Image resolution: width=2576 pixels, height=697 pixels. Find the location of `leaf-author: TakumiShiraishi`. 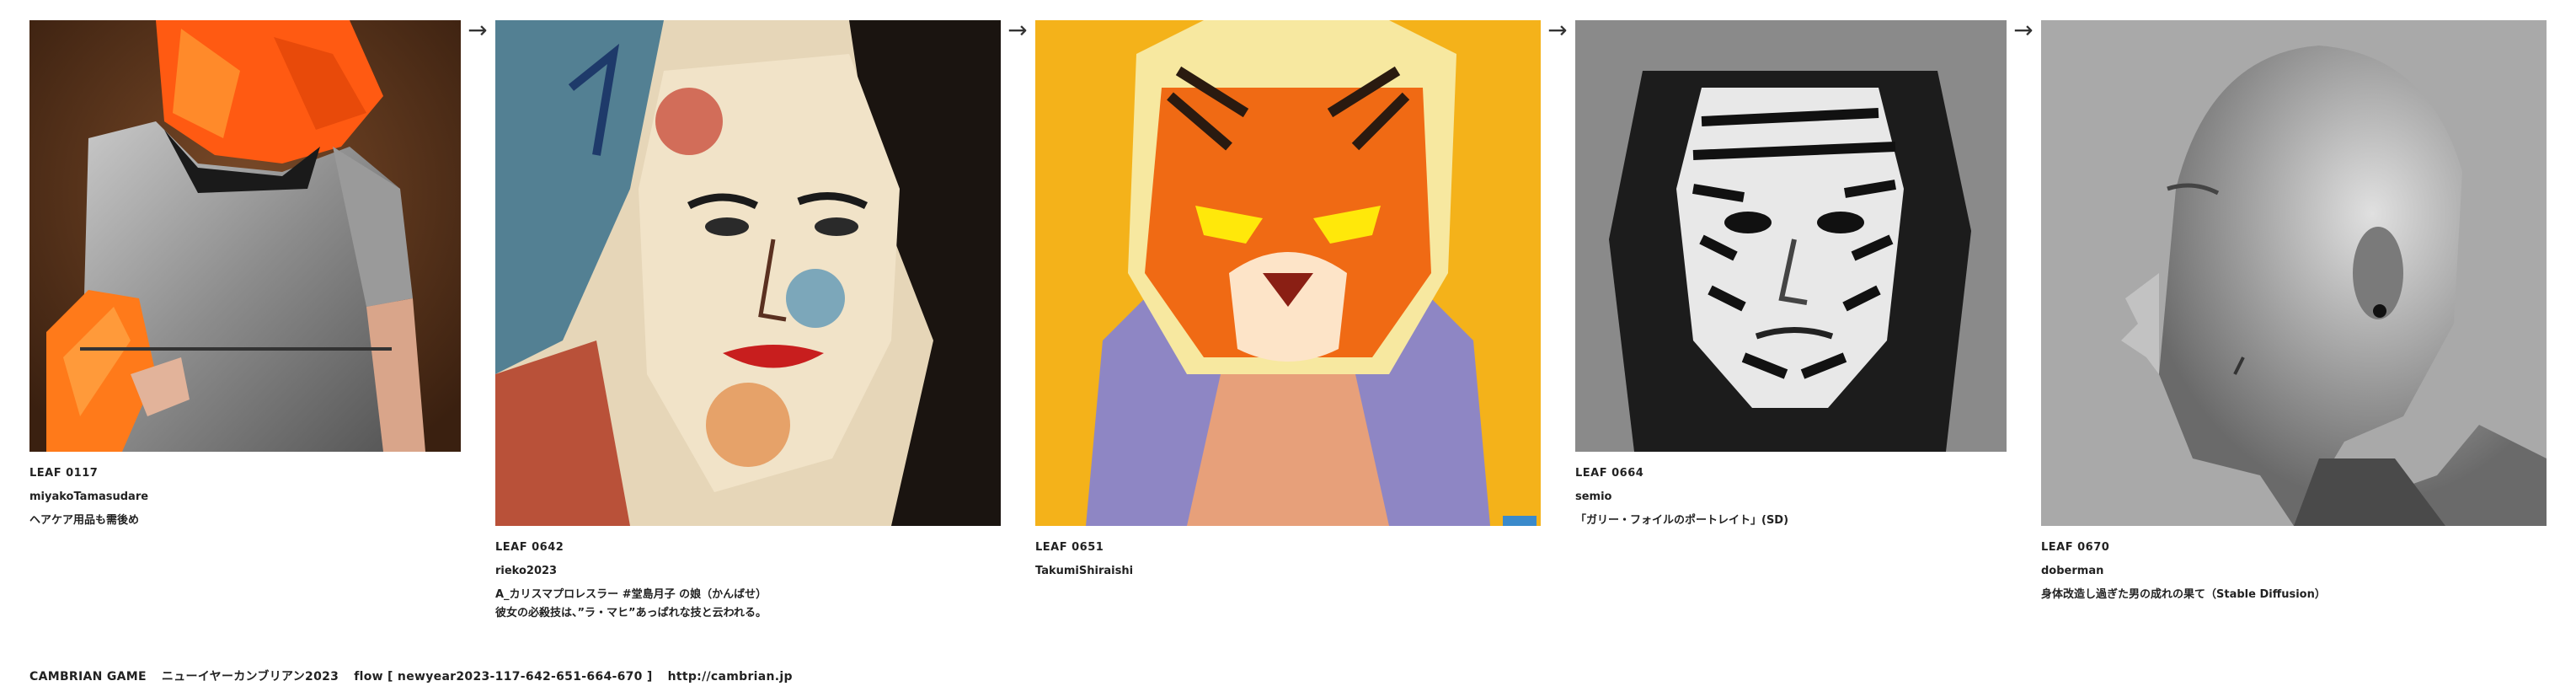

leaf-author: TakumiShiraishi is located at coordinates (1288, 571).